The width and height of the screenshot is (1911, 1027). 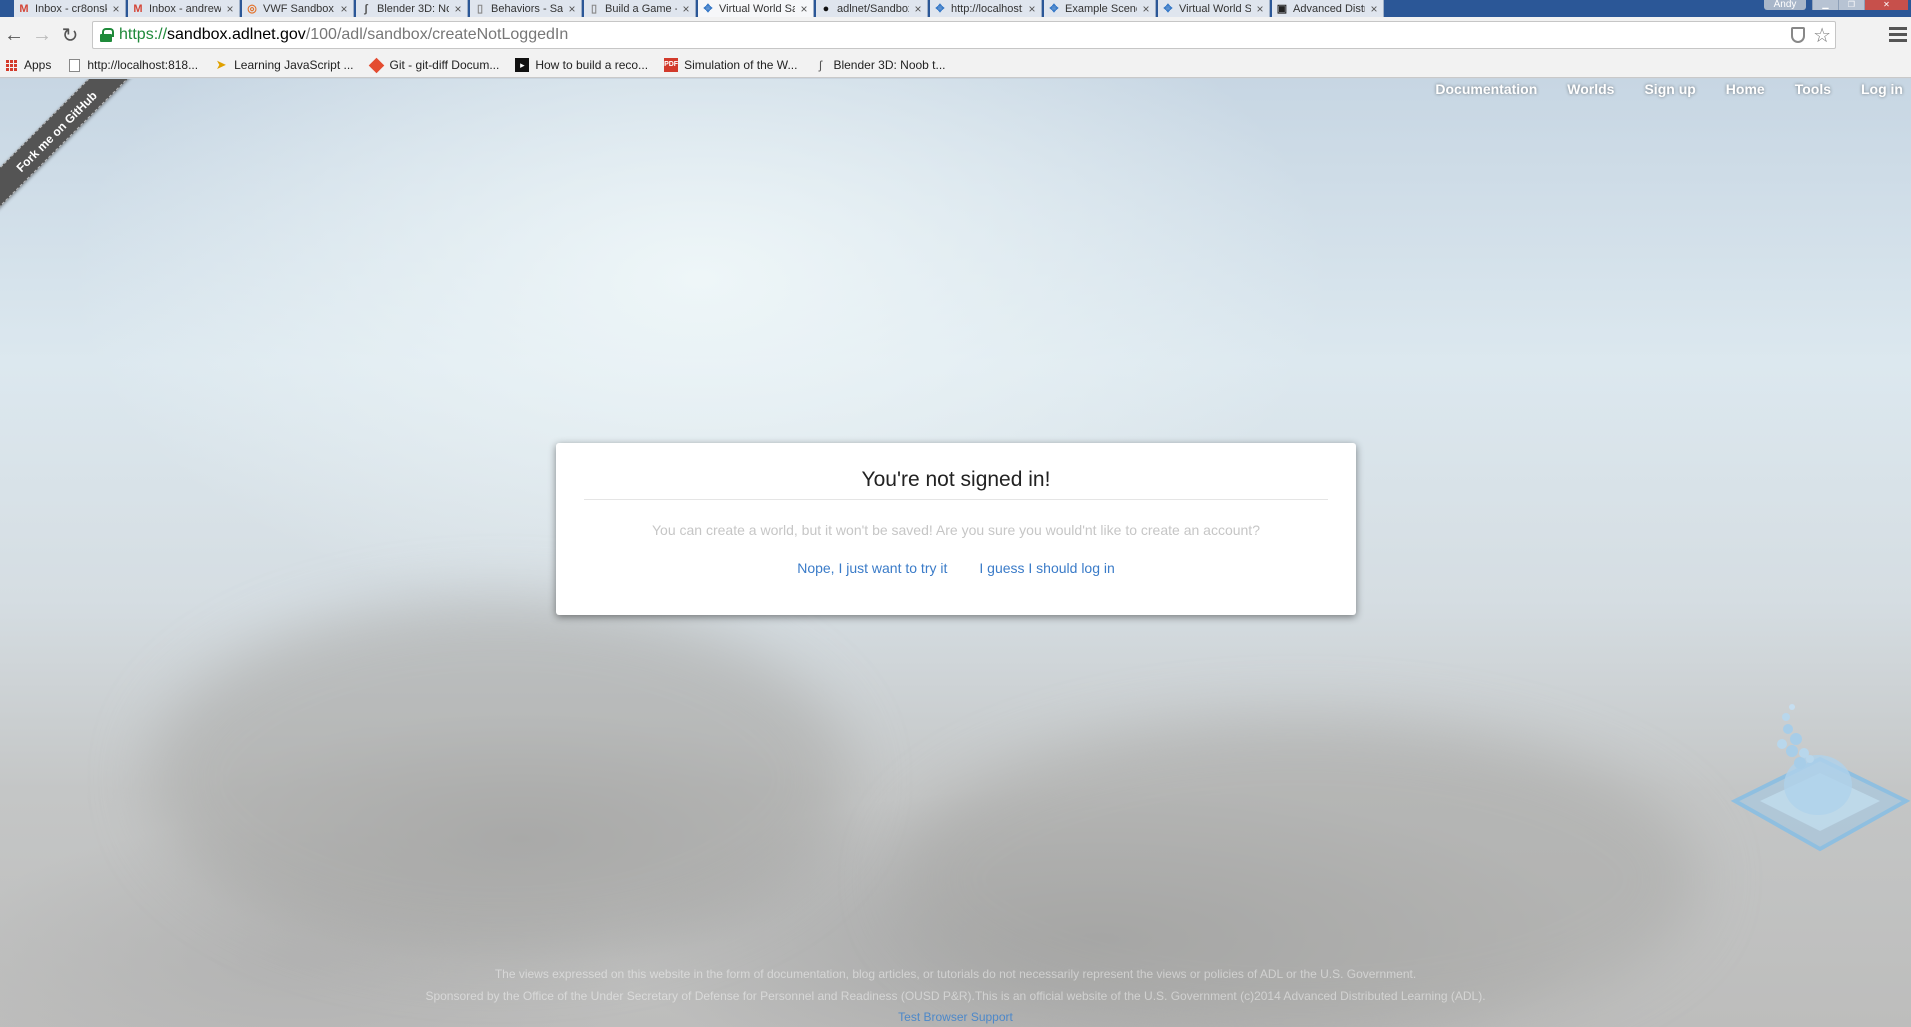 What do you see at coordinates (872, 8) in the screenshot?
I see `tab-github-sandbox: ● adlnet/Sandbox ×` at bounding box center [872, 8].